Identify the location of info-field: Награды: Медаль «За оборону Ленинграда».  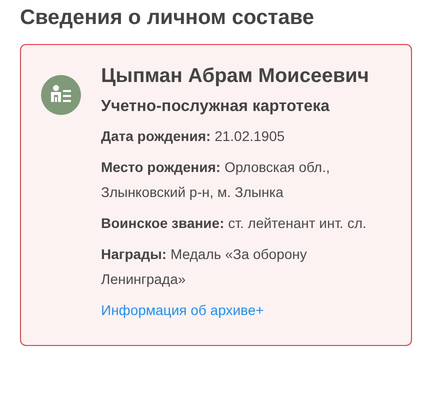
(236, 267).